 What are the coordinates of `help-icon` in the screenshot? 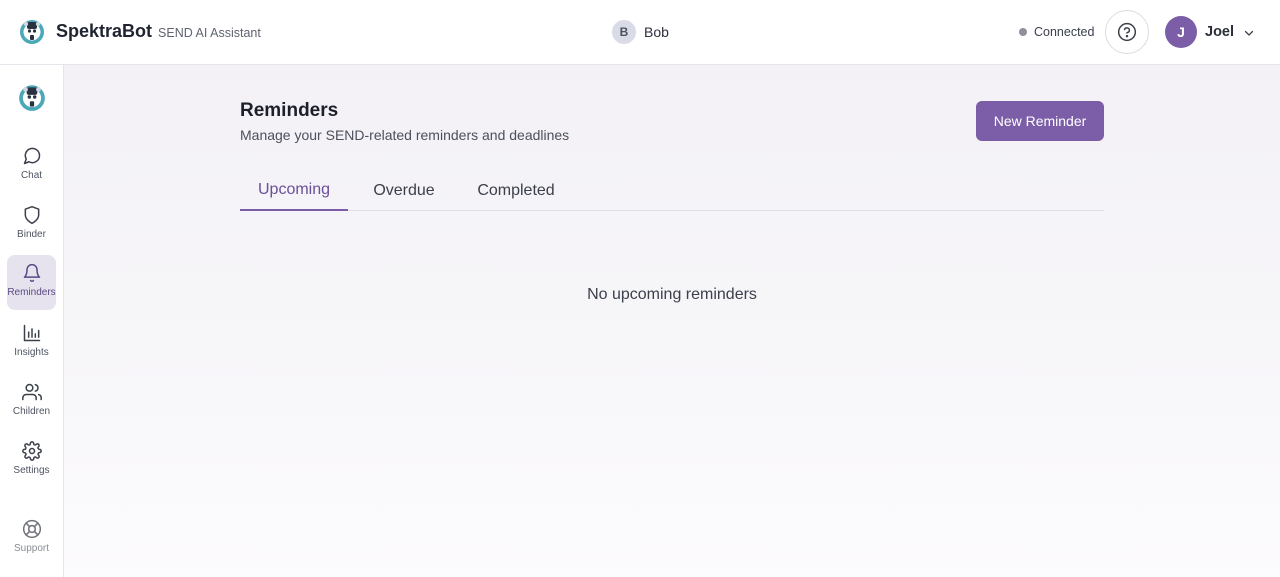 It's located at (1127, 32).